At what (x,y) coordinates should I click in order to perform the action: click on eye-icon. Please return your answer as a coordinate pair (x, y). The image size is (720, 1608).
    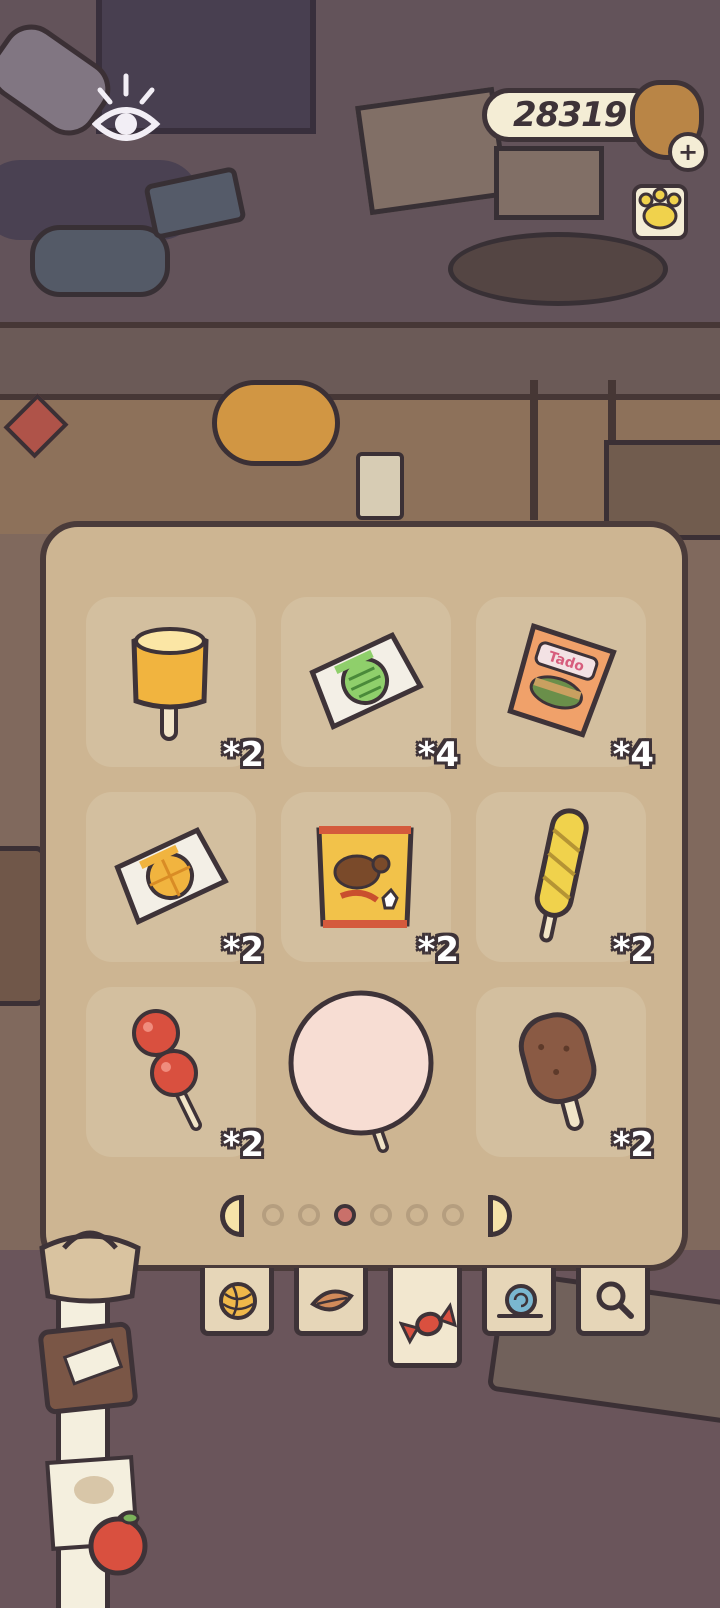
    Looking at the image, I should click on (126, 112).